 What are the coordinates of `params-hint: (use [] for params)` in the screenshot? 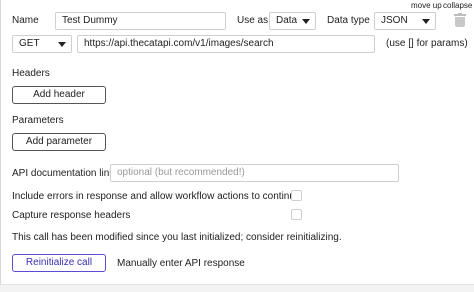 It's located at (427, 43).